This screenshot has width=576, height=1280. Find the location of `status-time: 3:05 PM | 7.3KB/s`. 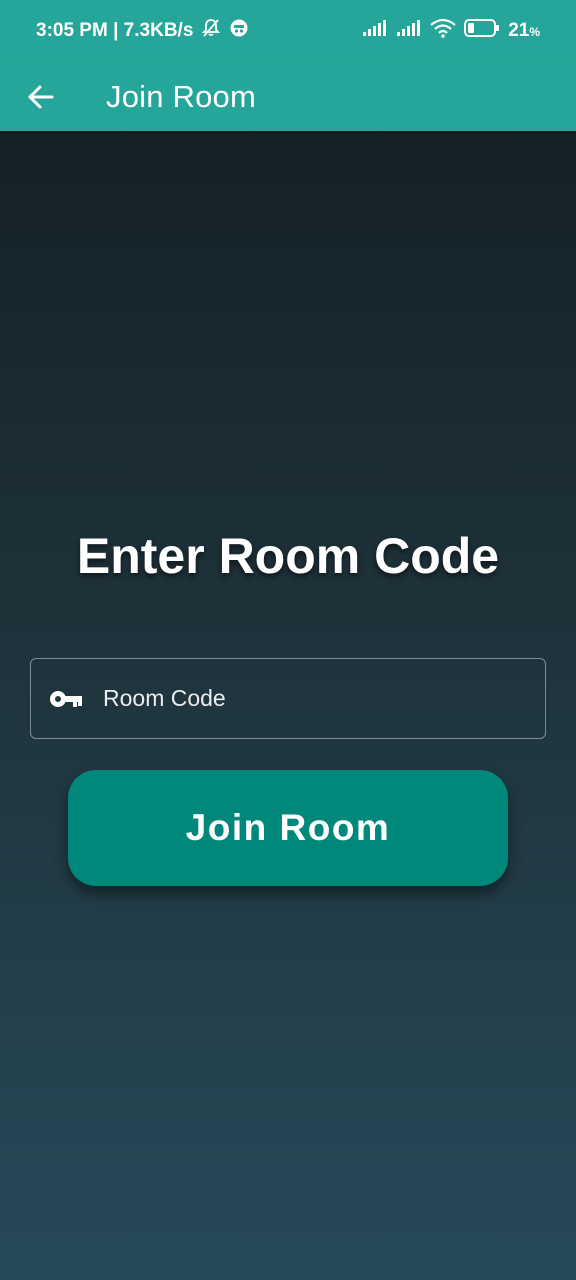

status-time: 3:05 PM | 7.3KB/s is located at coordinates (115, 30).